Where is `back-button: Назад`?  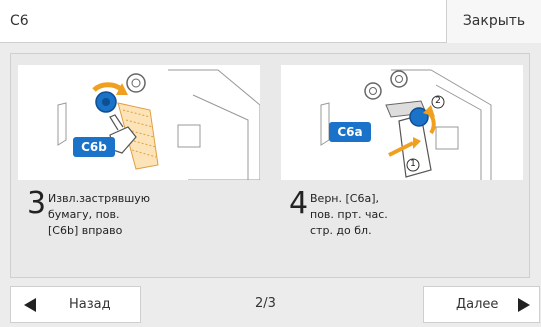 back-button: Назад is located at coordinates (75, 304).